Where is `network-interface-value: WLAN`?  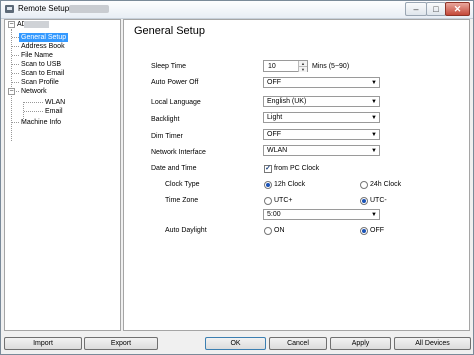 network-interface-value: WLAN is located at coordinates (277, 150).